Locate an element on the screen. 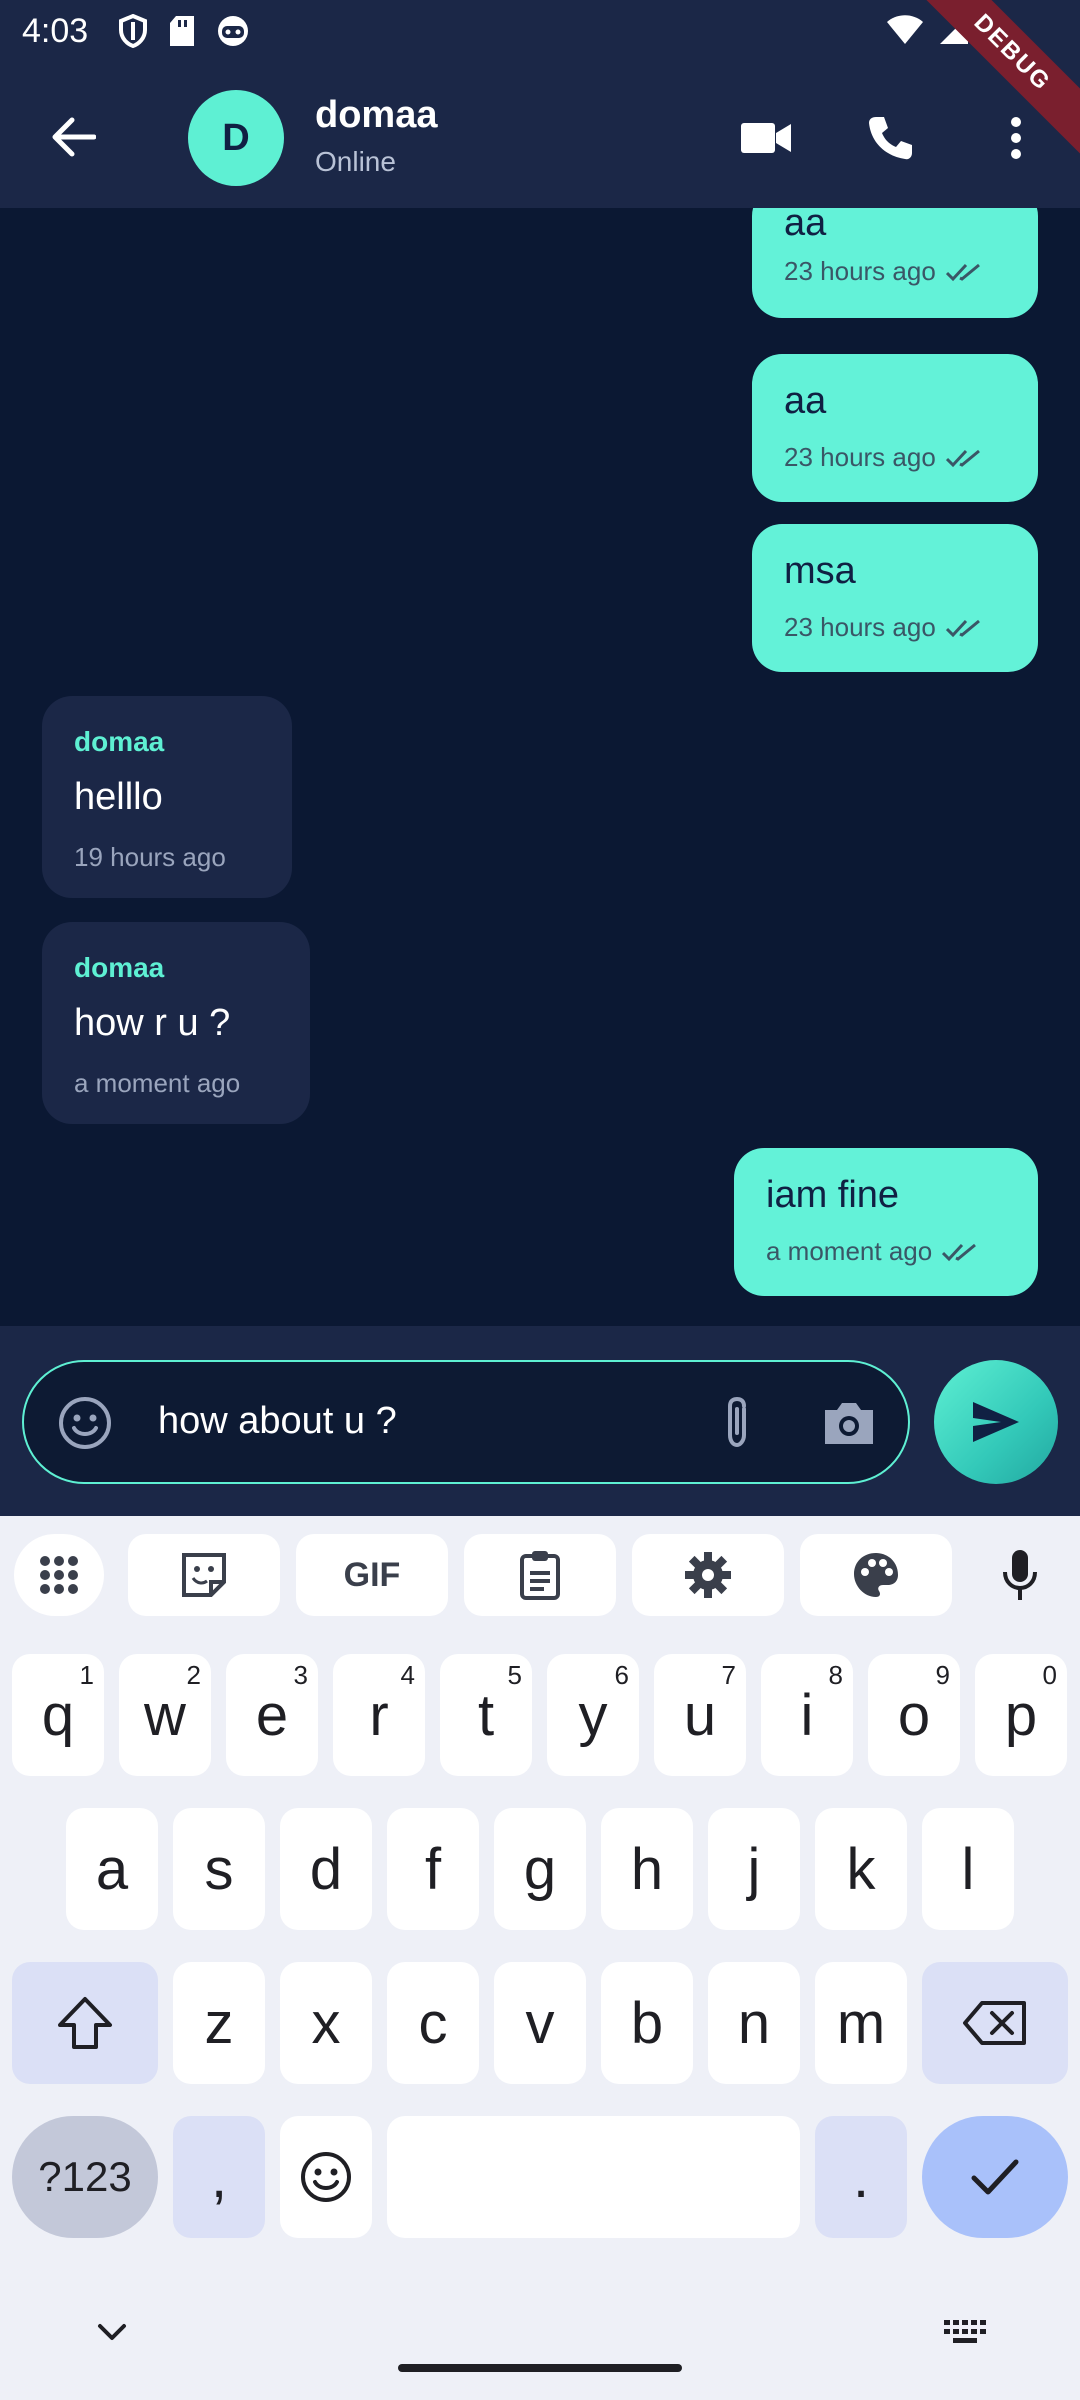  sticker-icon is located at coordinates (204, 1575).